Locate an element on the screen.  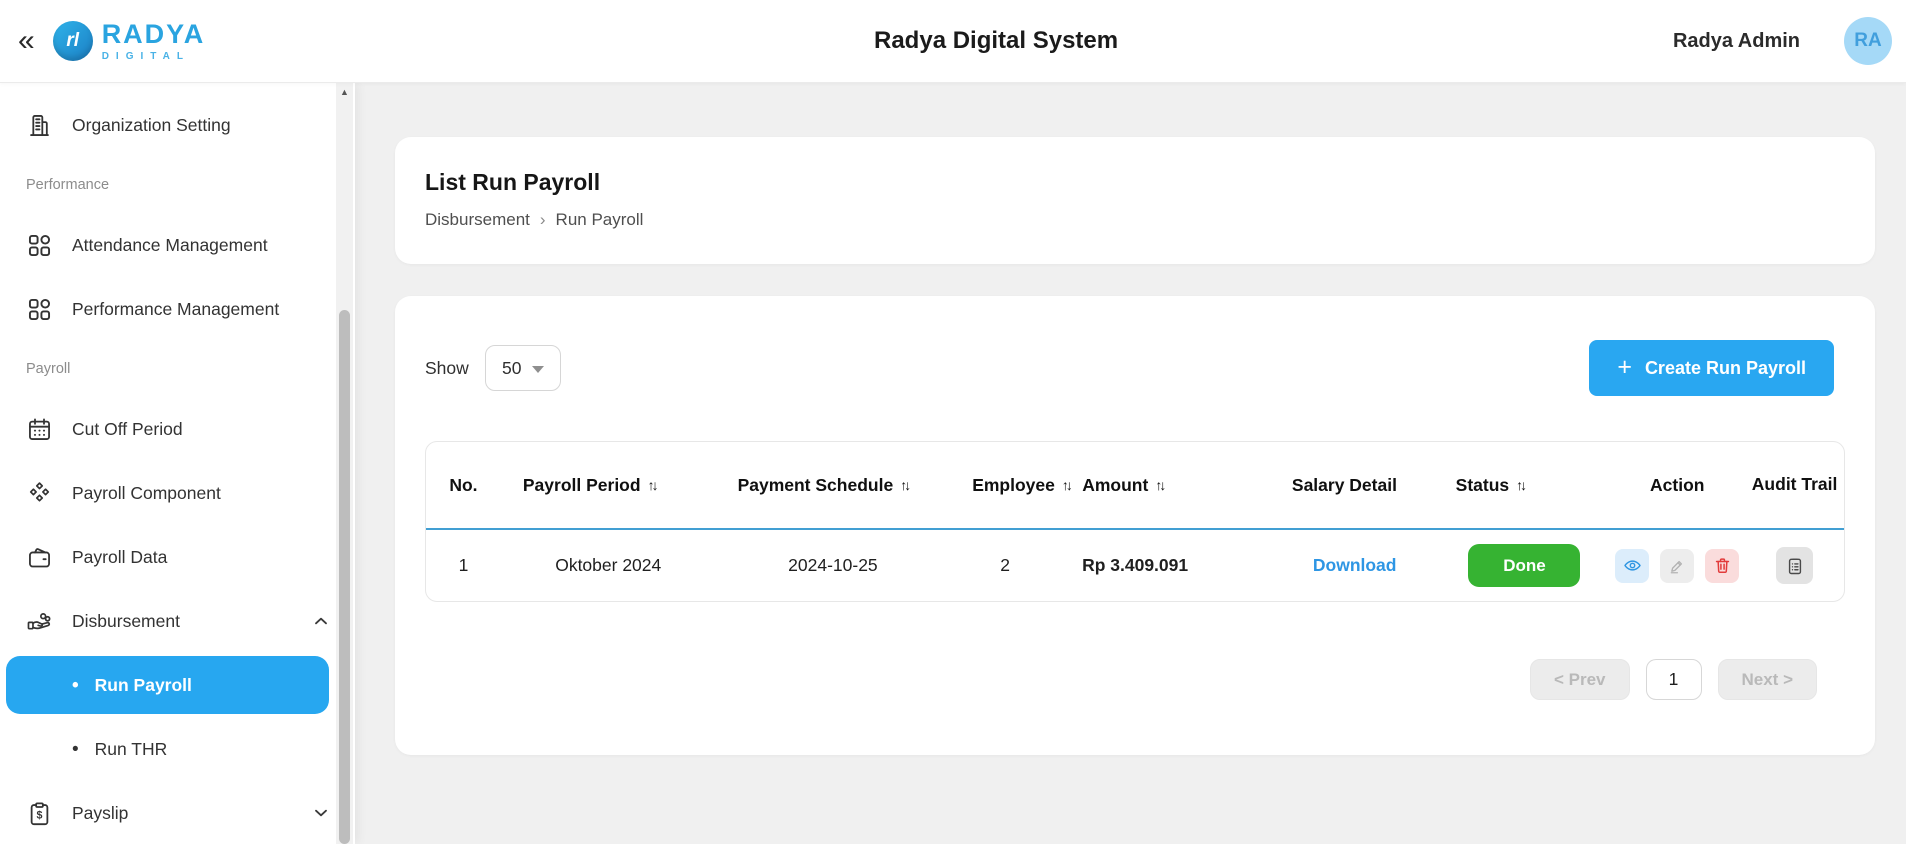
building-icon is located at coordinates (39, 125).